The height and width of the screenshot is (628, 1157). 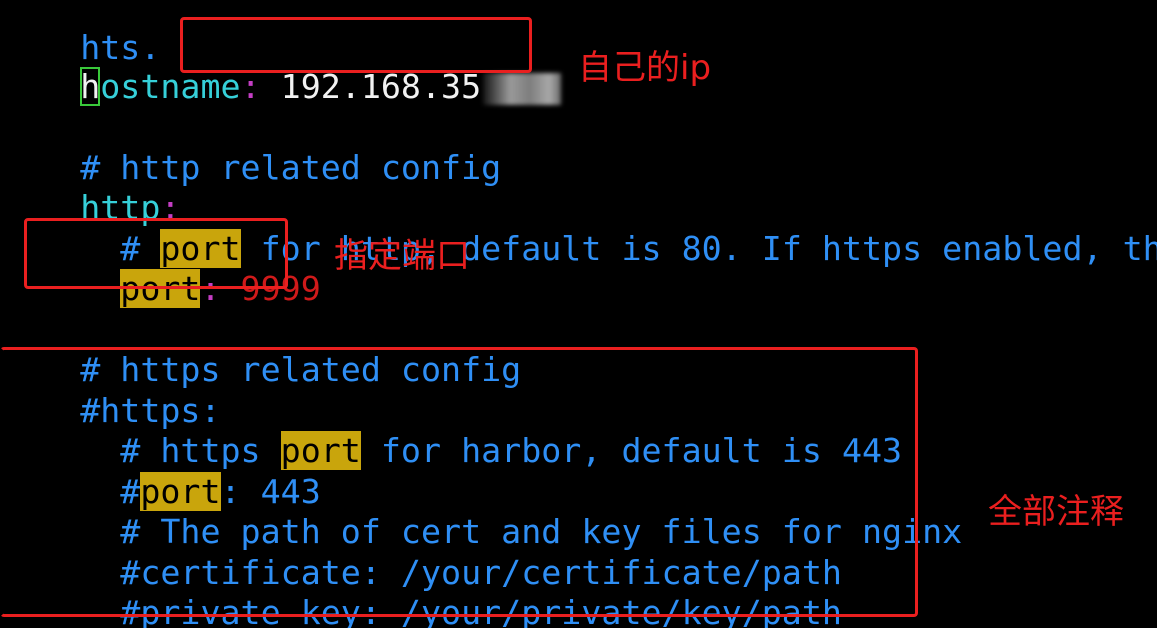 What do you see at coordinates (156, 253) in the screenshot?
I see `port-annotation-box` at bounding box center [156, 253].